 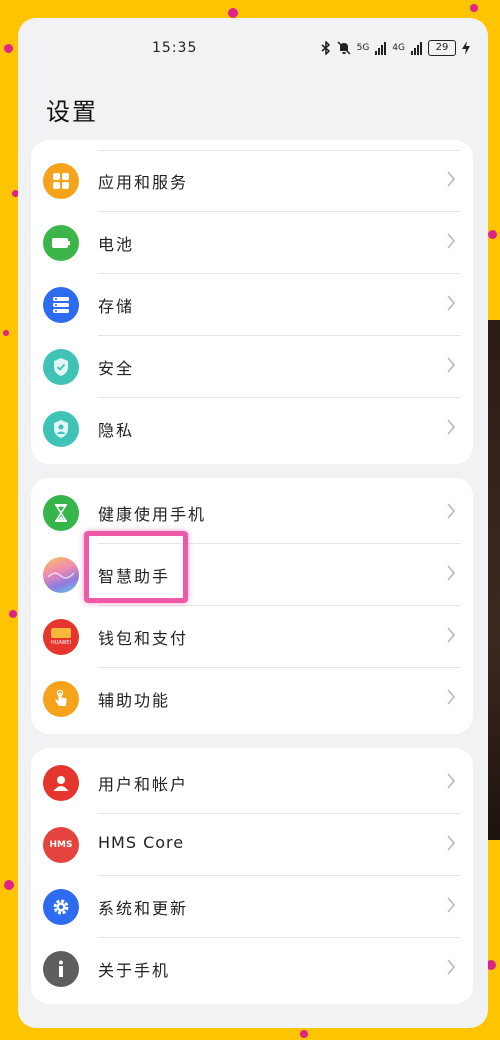 I want to click on gear-icon, so click(x=61, y=907).